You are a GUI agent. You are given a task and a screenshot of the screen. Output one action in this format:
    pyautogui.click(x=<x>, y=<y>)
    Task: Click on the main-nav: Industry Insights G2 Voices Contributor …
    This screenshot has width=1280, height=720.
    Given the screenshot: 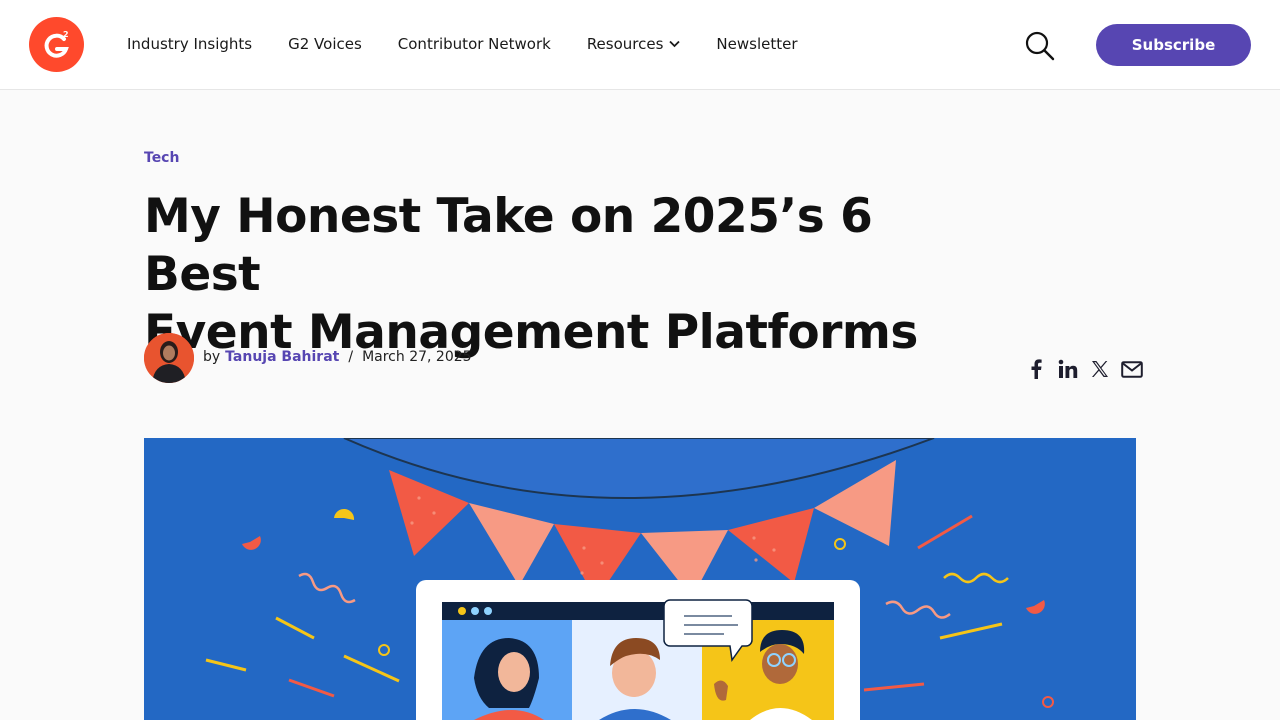 What is the action you would take?
    pyautogui.click(x=480, y=44)
    